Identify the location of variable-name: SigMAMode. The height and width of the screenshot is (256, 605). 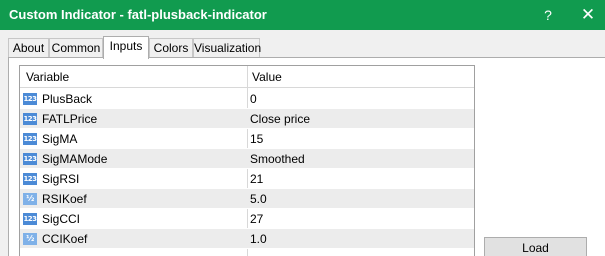
(75, 159).